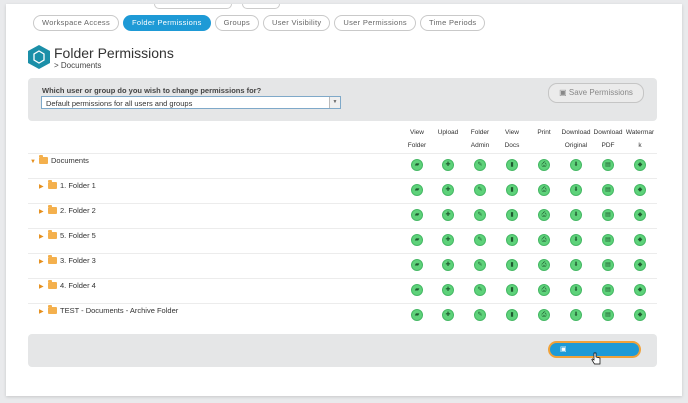  I want to click on tab-user-permissions: User Permissions, so click(375, 23).